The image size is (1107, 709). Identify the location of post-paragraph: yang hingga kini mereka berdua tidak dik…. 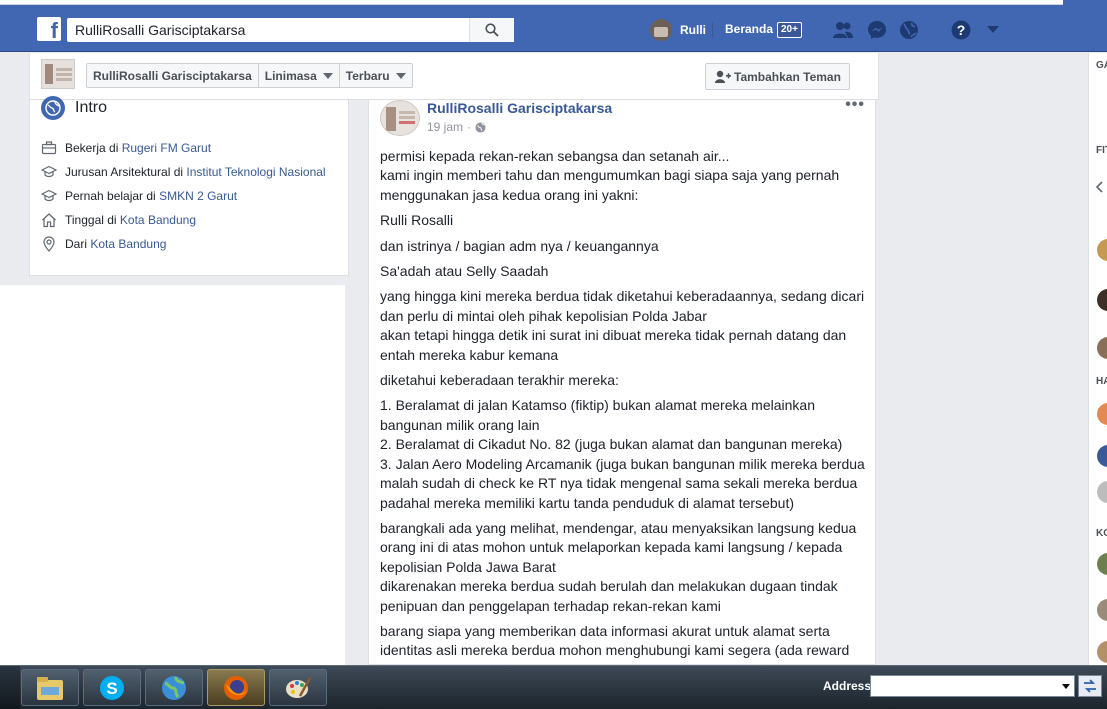
(622, 325).